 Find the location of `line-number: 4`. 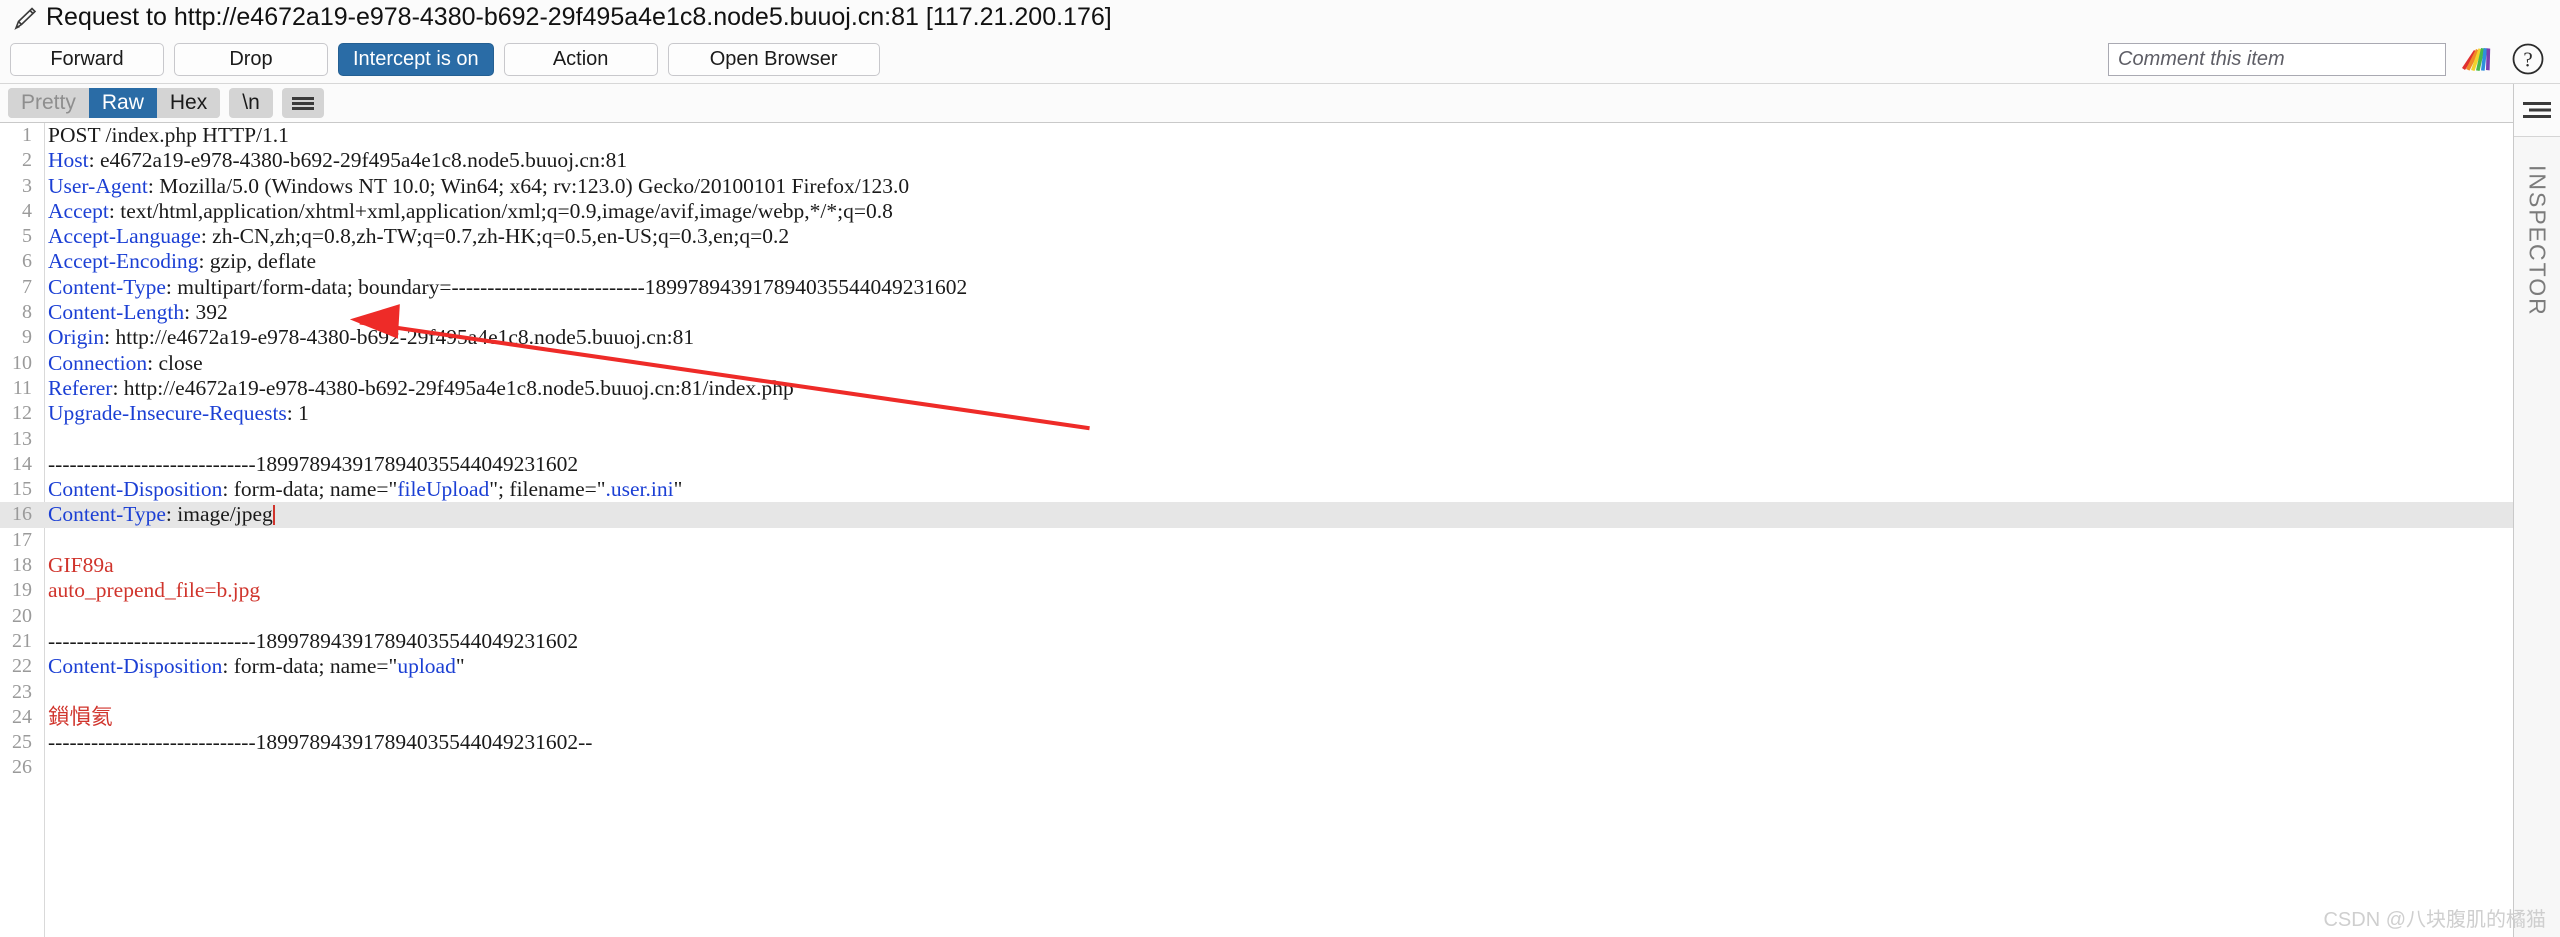

line-number: 4 is located at coordinates (27, 210).